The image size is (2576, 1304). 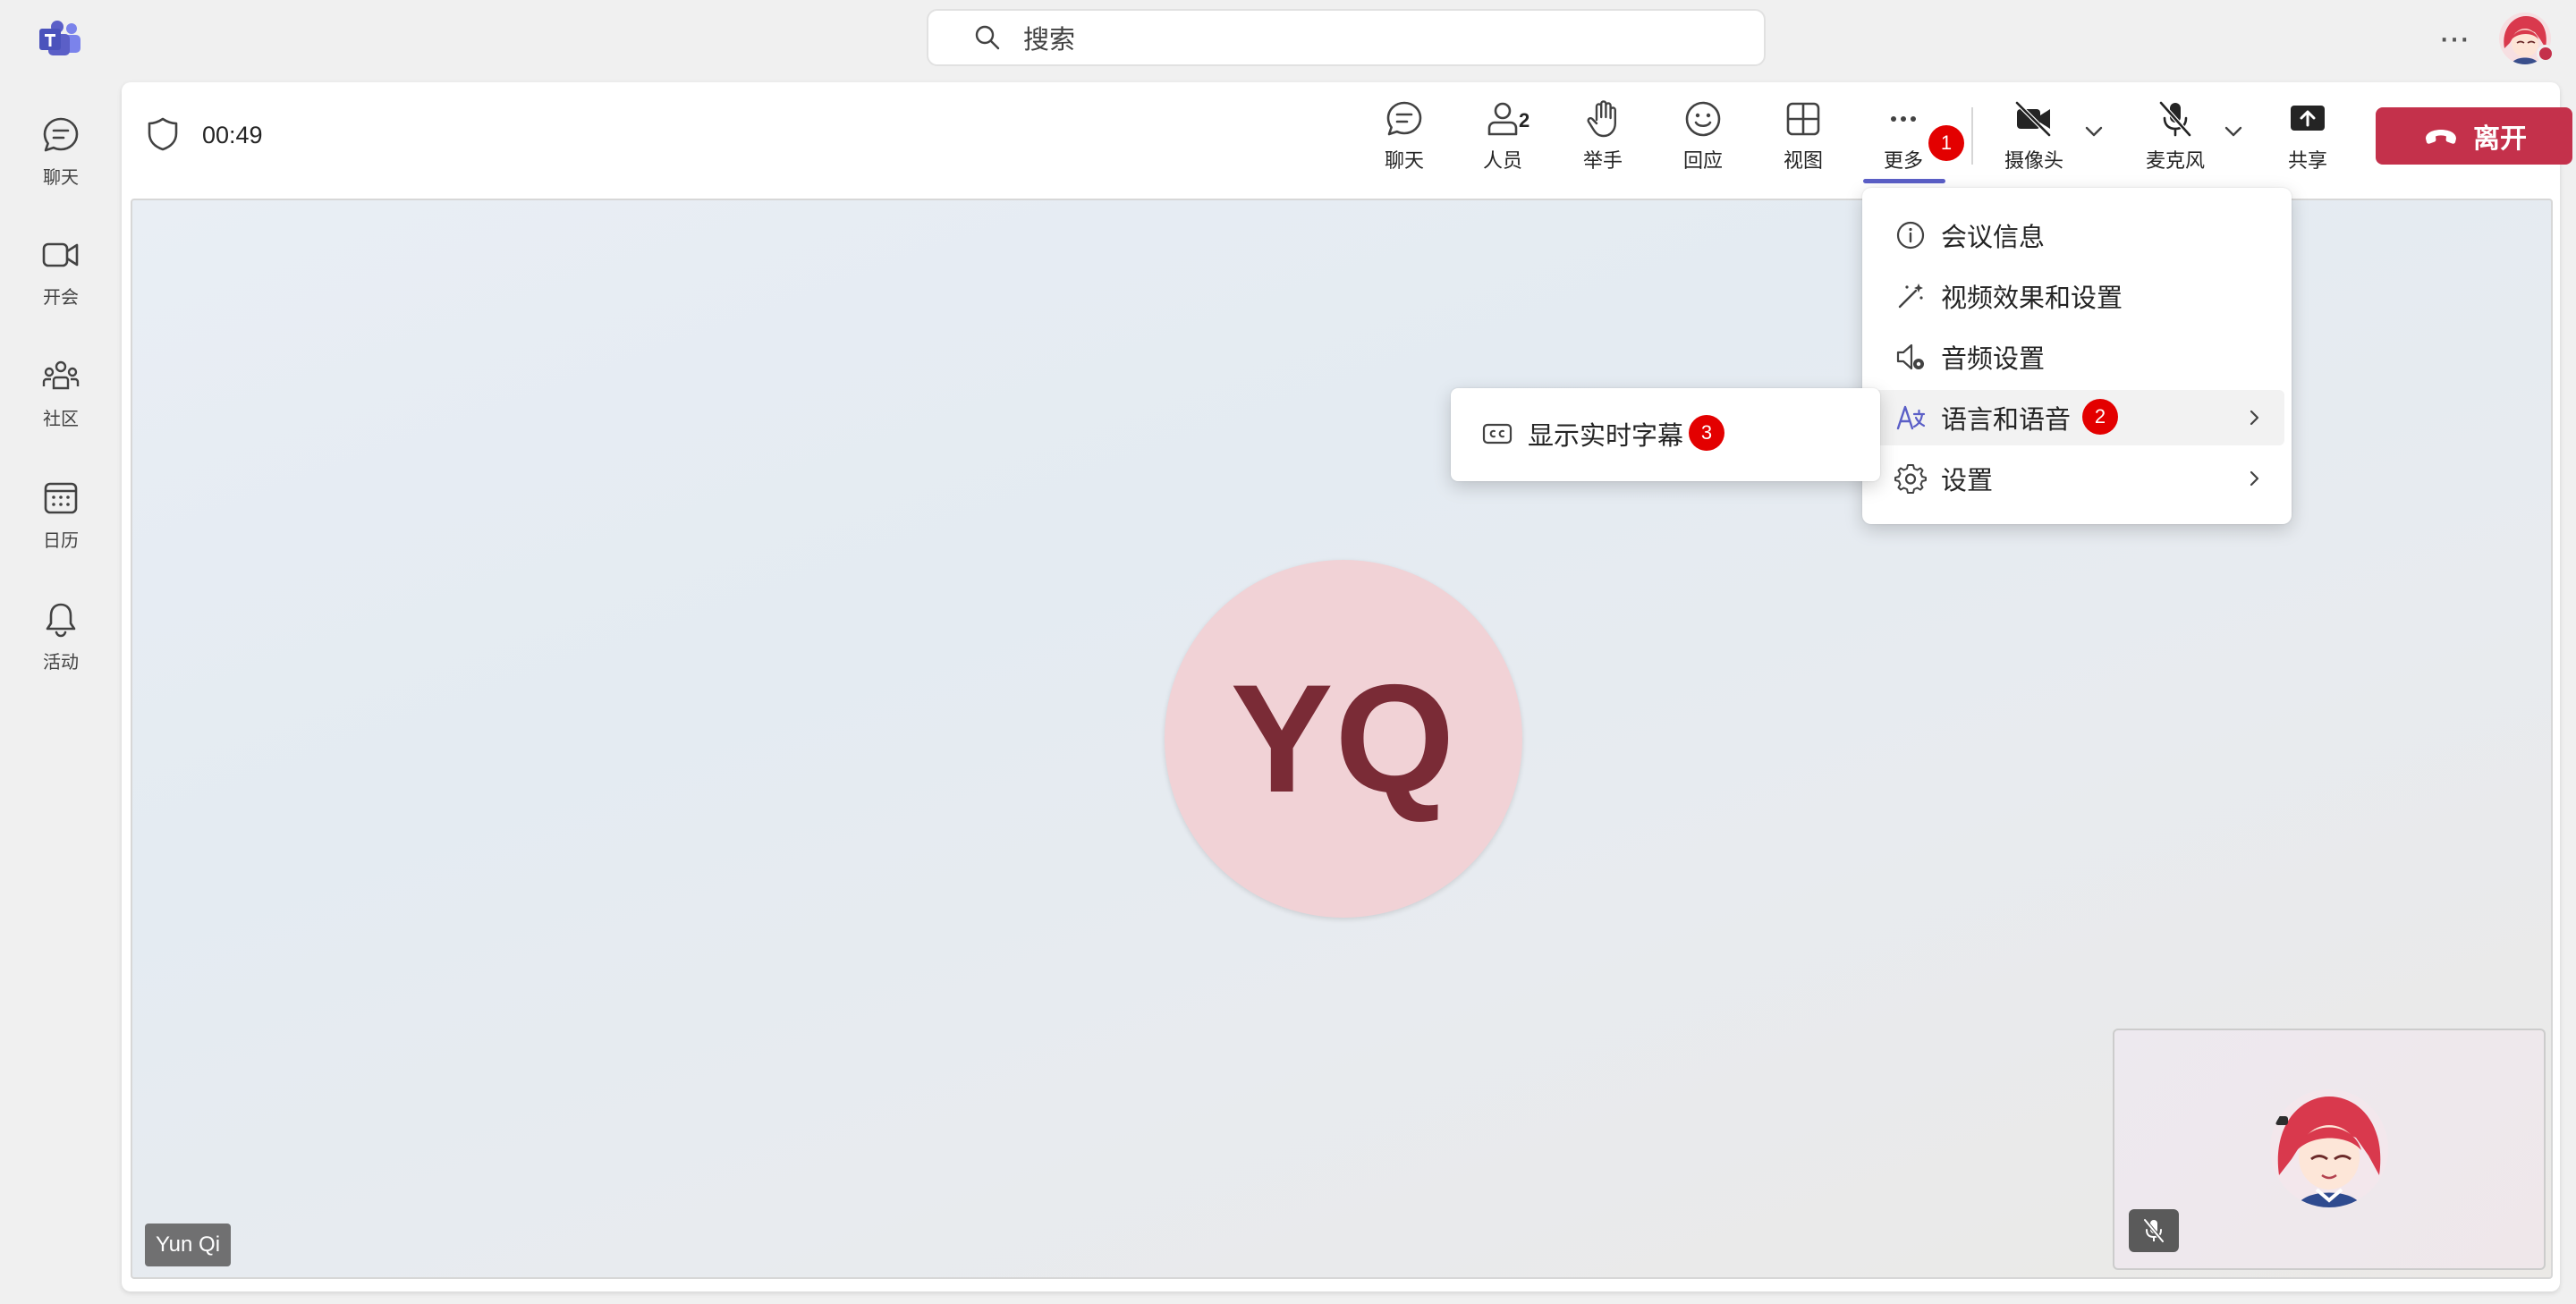 I want to click on menu-item-label: 视频效果和设置, so click(x=2032, y=299).